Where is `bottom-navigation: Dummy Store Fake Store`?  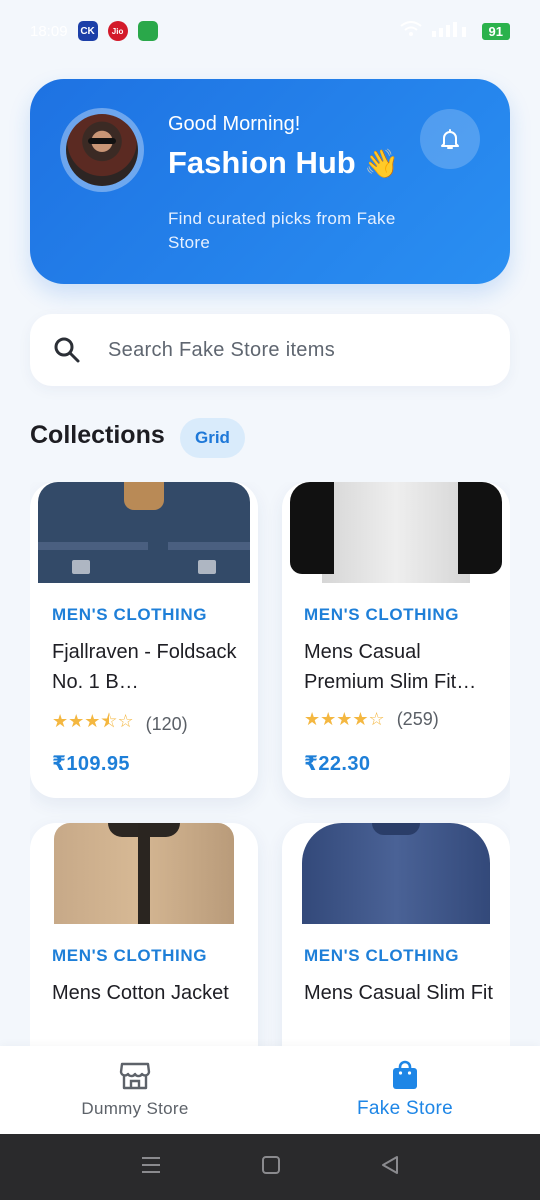 bottom-navigation: Dummy Store Fake Store is located at coordinates (270, 1090).